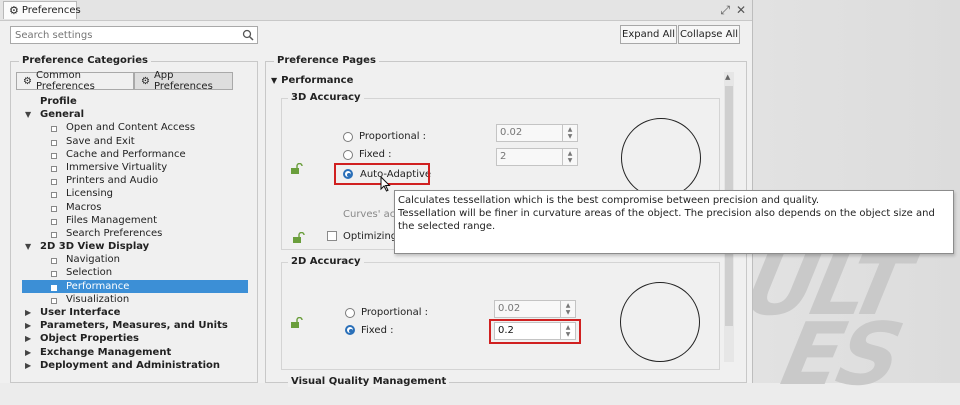  I want to click on fixed-3d-stepper: 2 ▲ ▼, so click(537, 157).